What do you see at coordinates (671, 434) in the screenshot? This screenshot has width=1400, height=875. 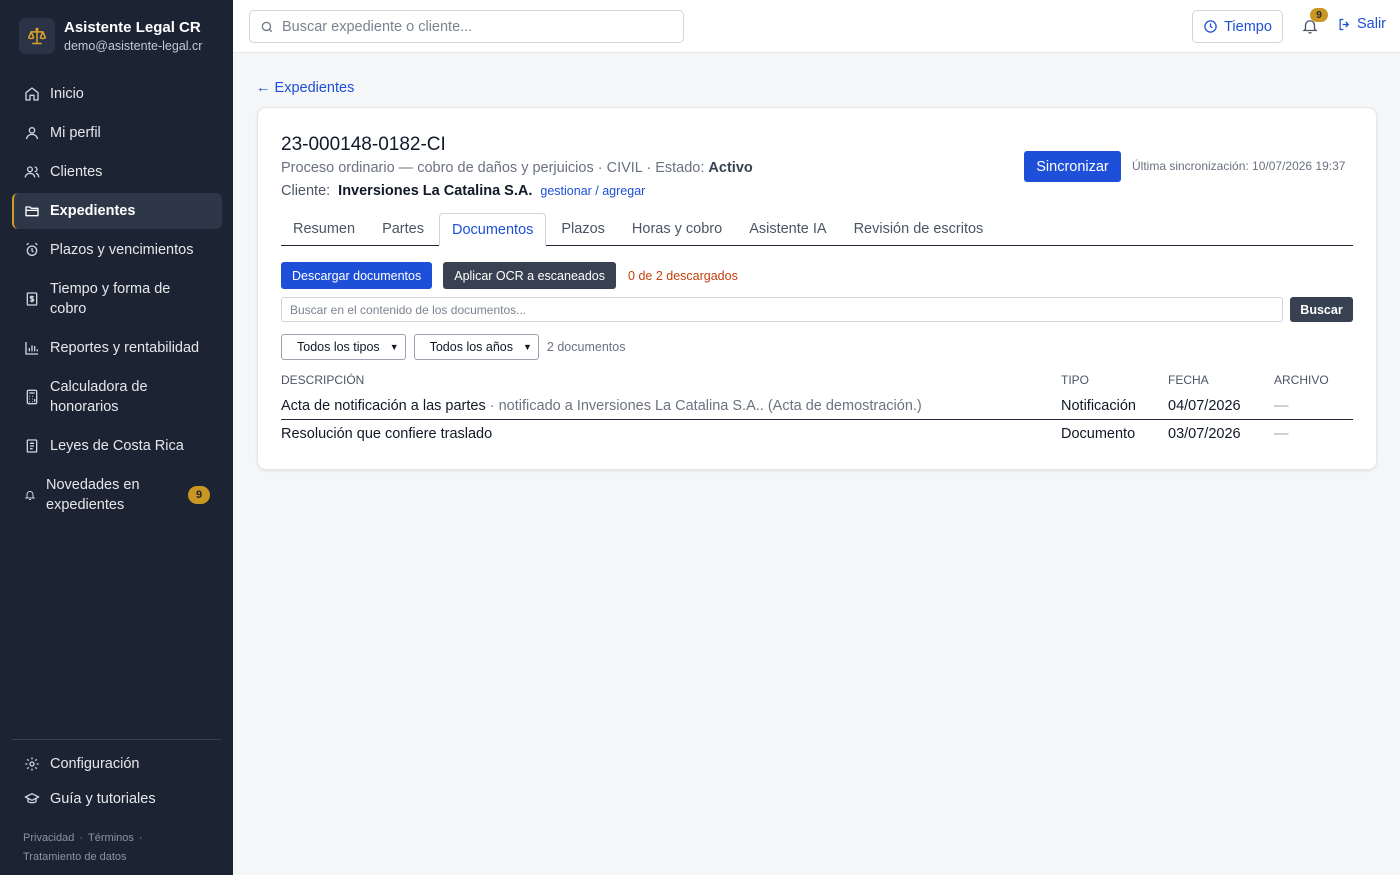 I see `document-description: Resolución que confiere traslado` at bounding box center [671, 434].